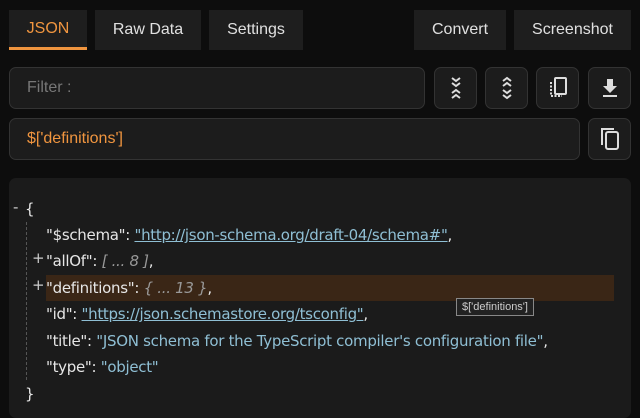 The image size is (640, 418). What do you see at coordinates (100, 261) in the screenshot?
I see `tree-row-allof: "allOf": [ ... 8 ],` at bounding box center [100, 261].